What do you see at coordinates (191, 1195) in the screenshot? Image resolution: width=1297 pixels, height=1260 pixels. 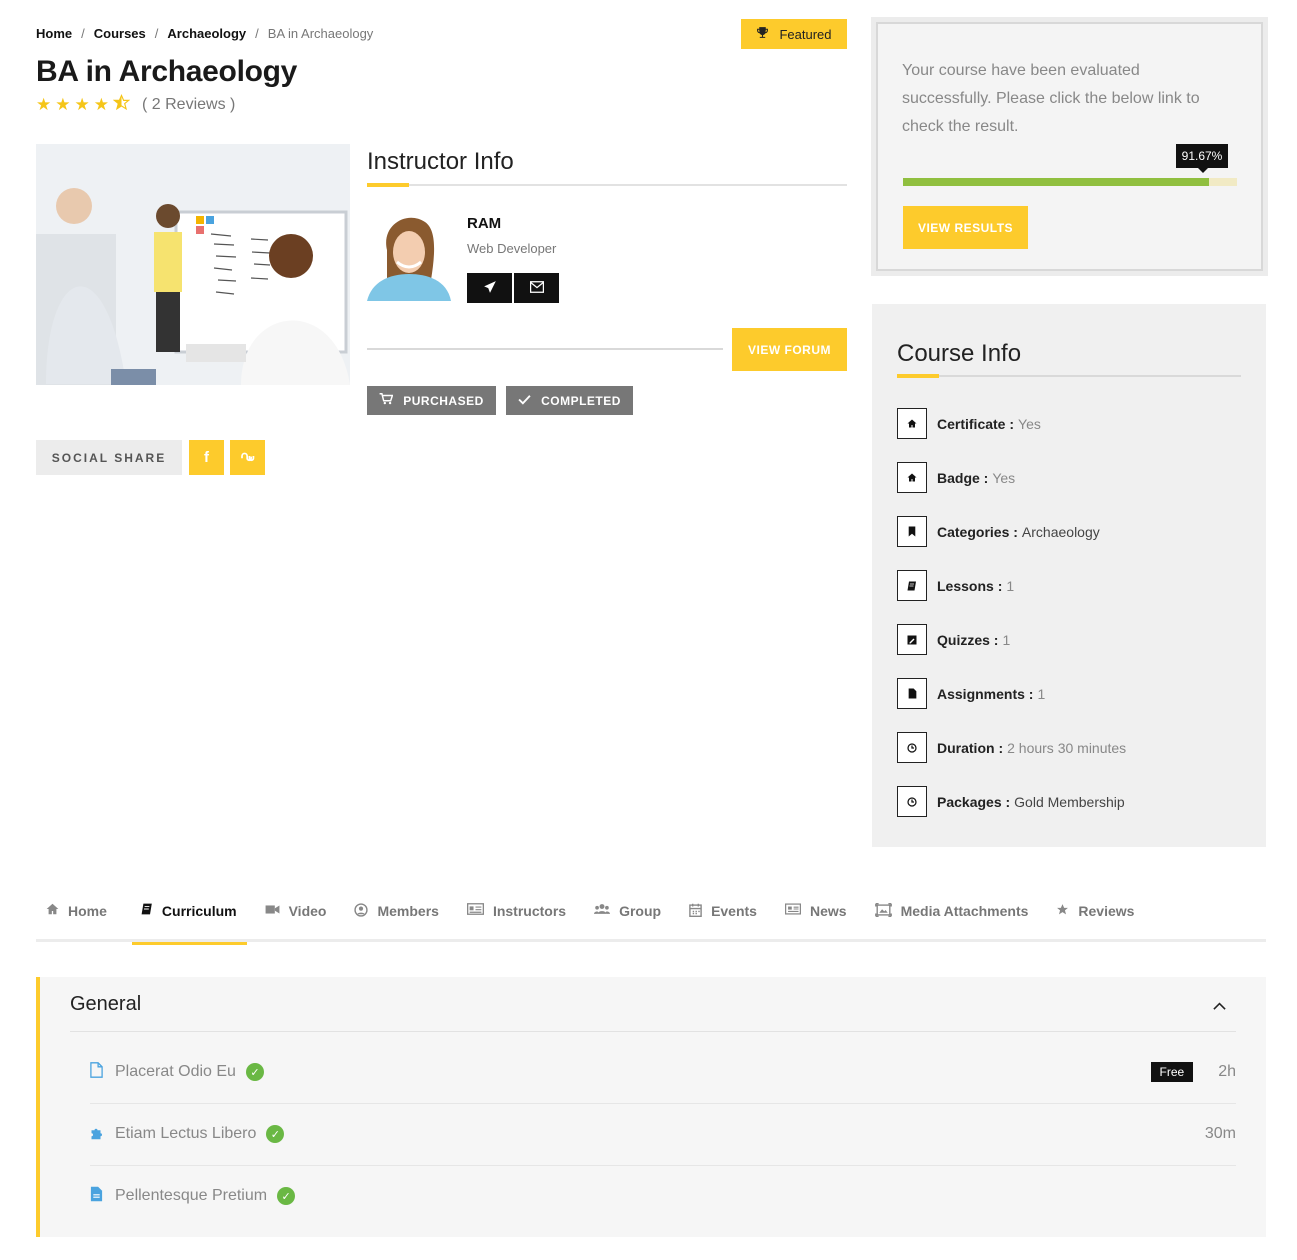 I see `lesson-title: Pellentesque Pretium` at bounding box center [191, 1195].